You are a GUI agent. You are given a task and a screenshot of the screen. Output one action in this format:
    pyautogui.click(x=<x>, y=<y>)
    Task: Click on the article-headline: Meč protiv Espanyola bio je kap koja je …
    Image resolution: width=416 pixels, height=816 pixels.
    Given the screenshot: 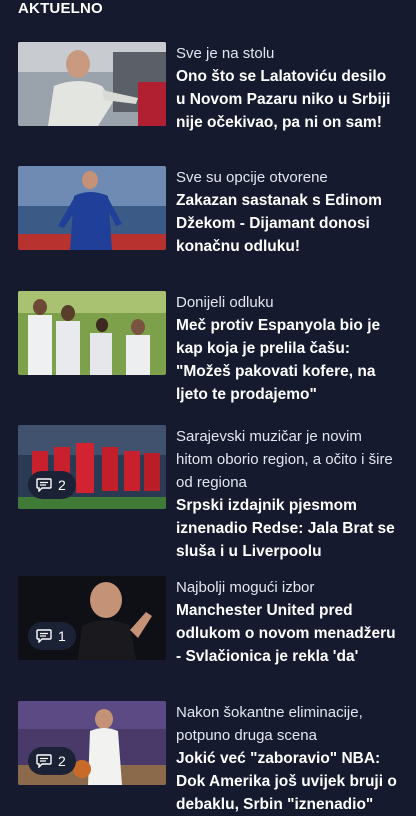 What is the action you would take?
    pyautogui.click(x=287, y=360)
    